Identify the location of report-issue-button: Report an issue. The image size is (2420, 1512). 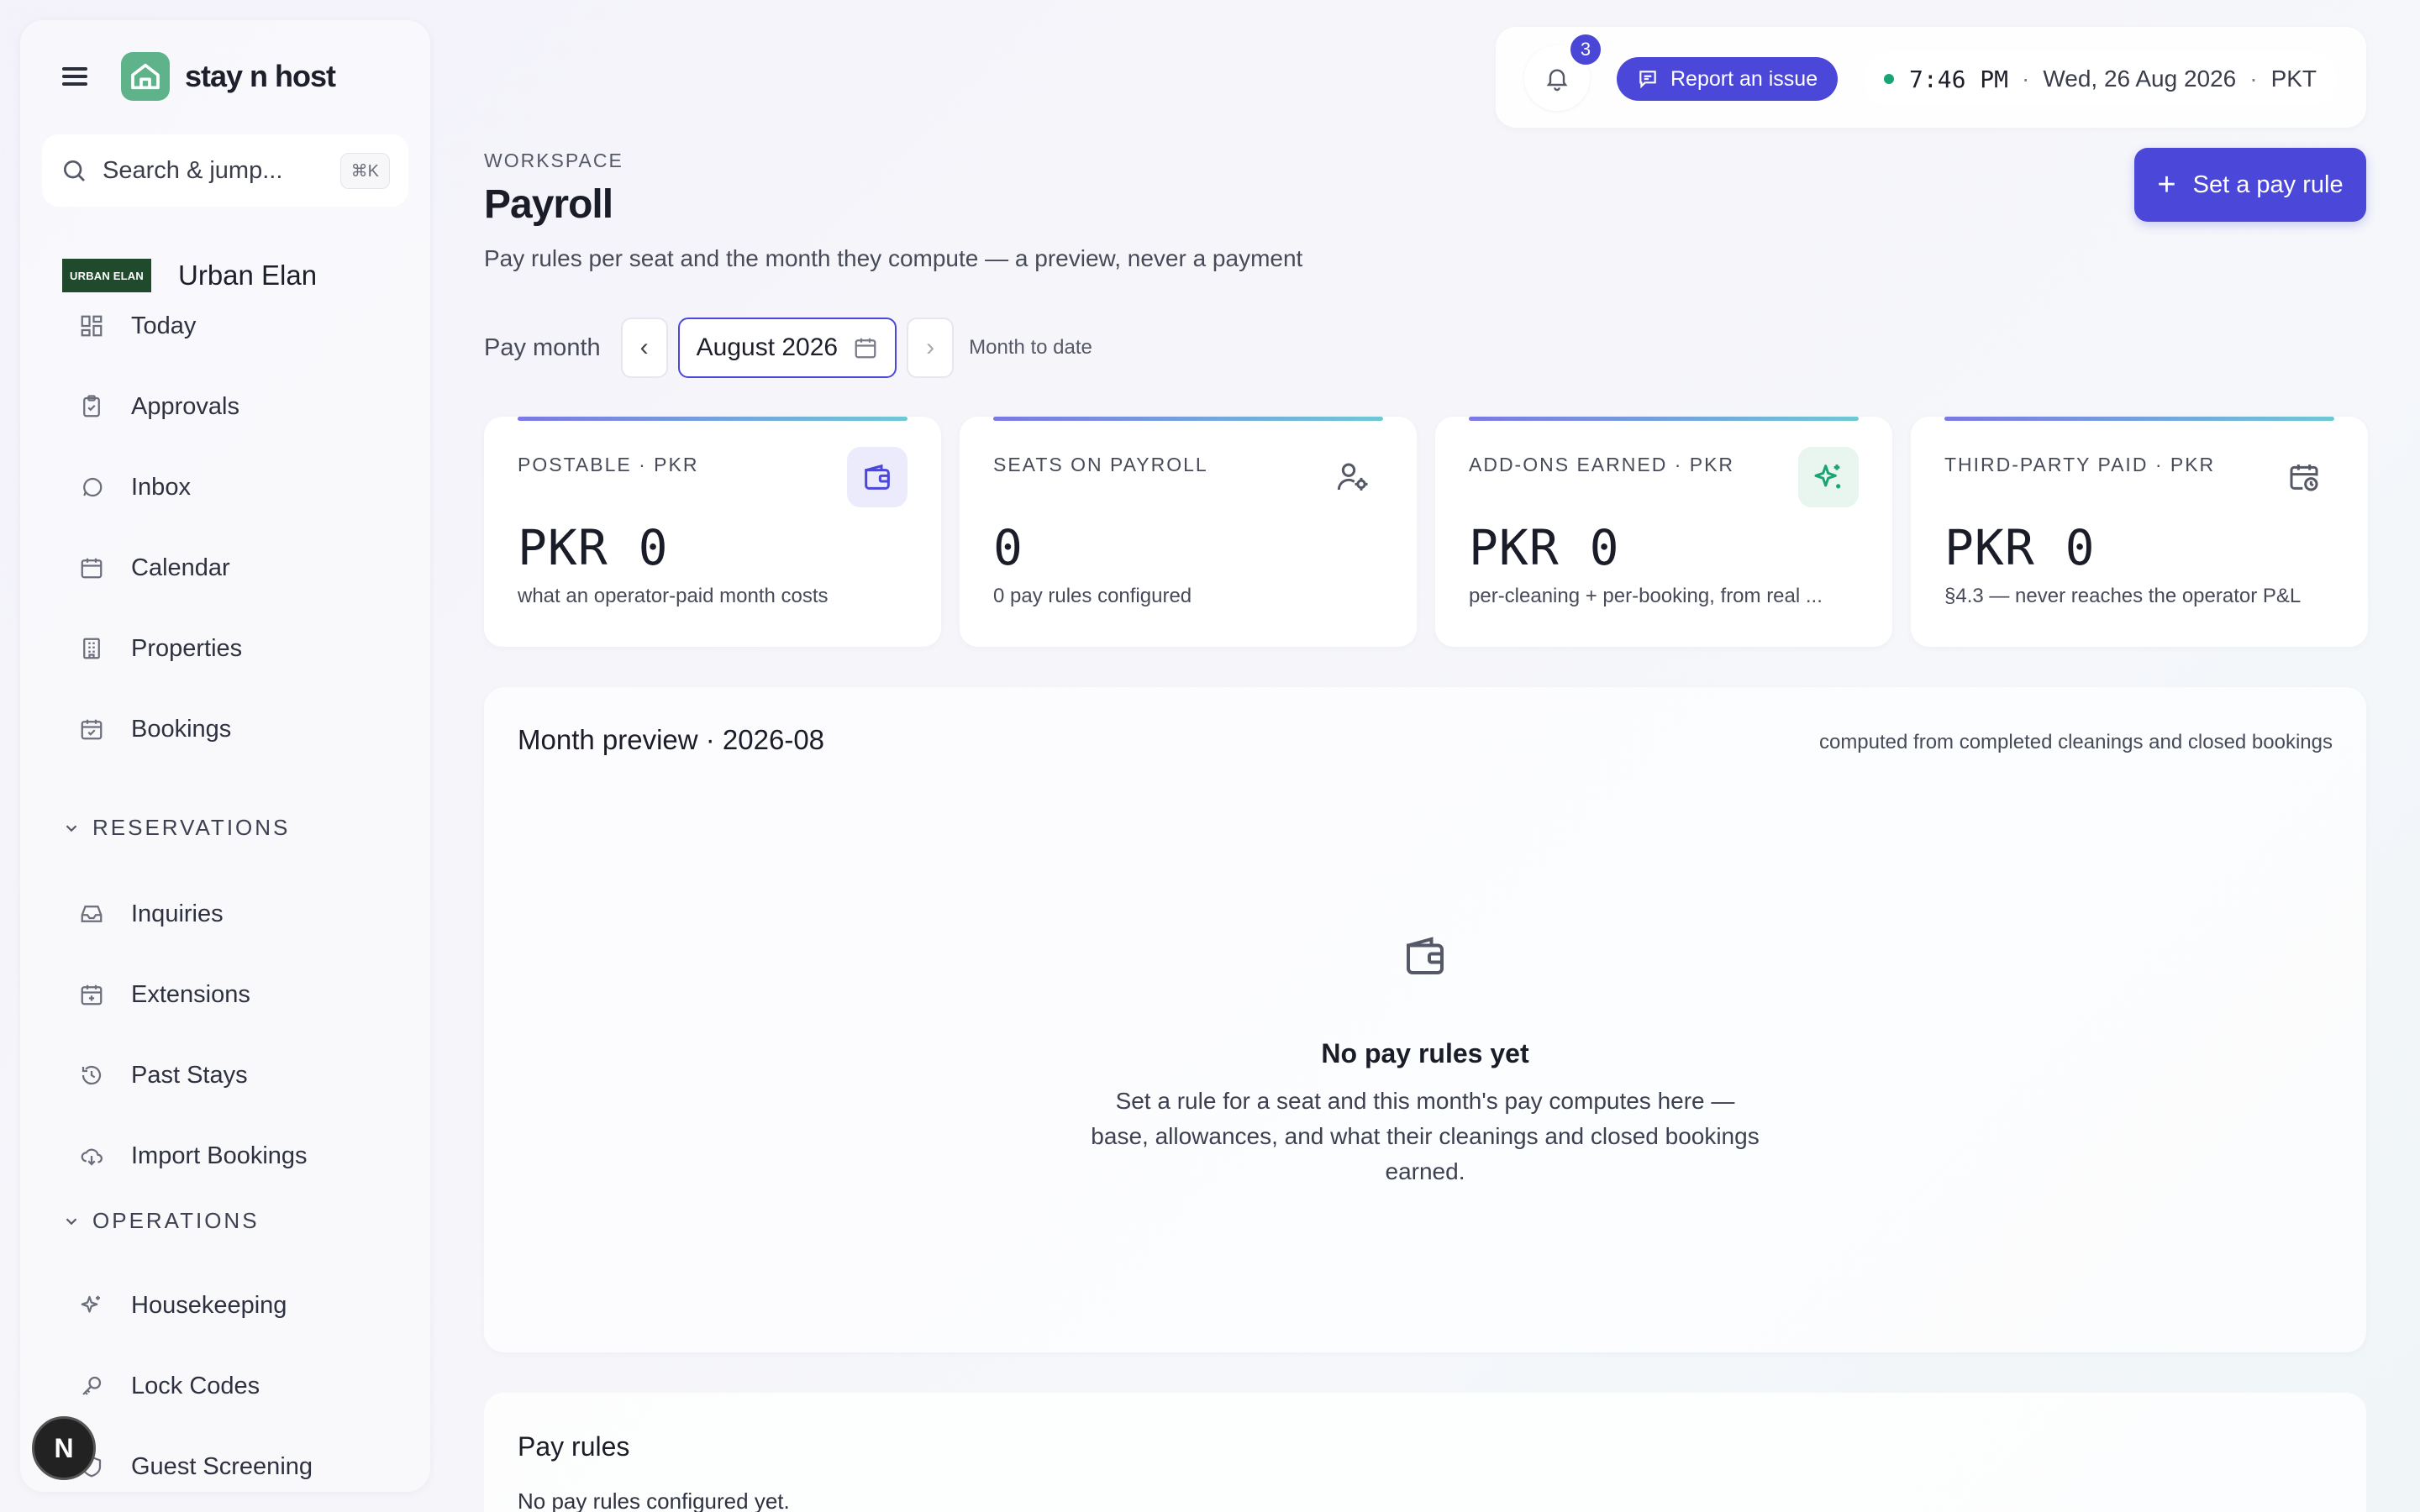
(1728, 79).